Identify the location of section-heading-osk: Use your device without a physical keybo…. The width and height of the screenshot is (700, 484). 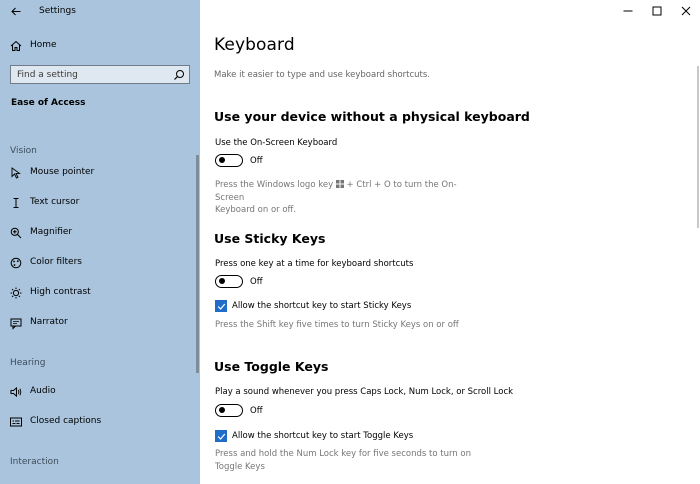
(372, 116).